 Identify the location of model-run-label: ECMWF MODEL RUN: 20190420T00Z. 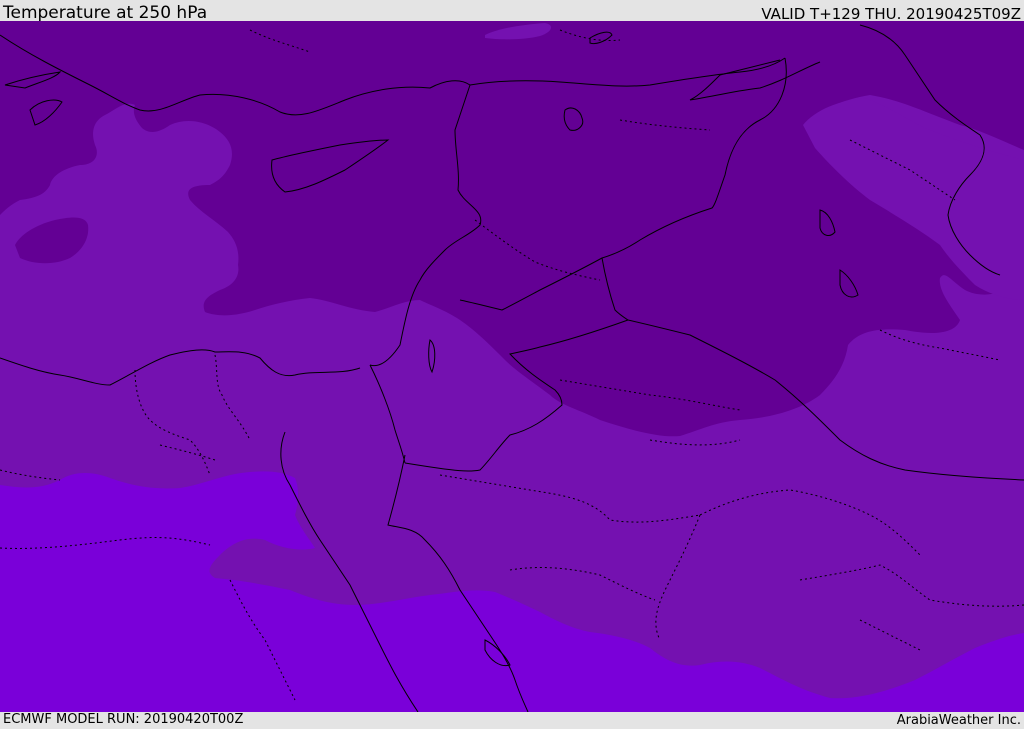
(123, 719).